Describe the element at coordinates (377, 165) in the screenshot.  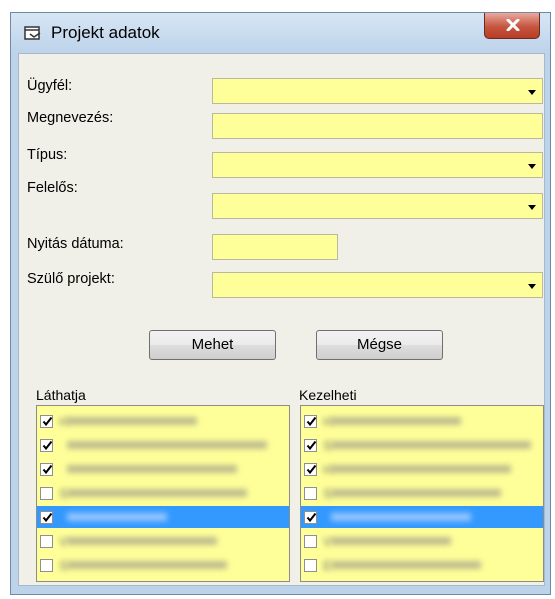
I see `type-combo` at that location.